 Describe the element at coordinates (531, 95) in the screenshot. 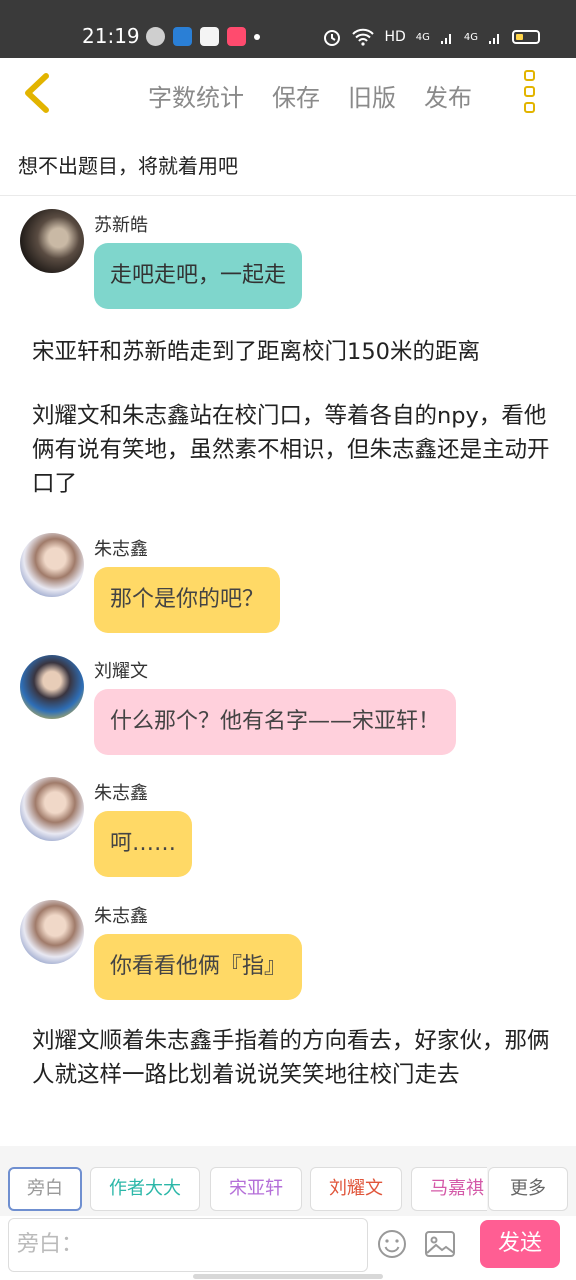

I see `more-options-icon` at that location.